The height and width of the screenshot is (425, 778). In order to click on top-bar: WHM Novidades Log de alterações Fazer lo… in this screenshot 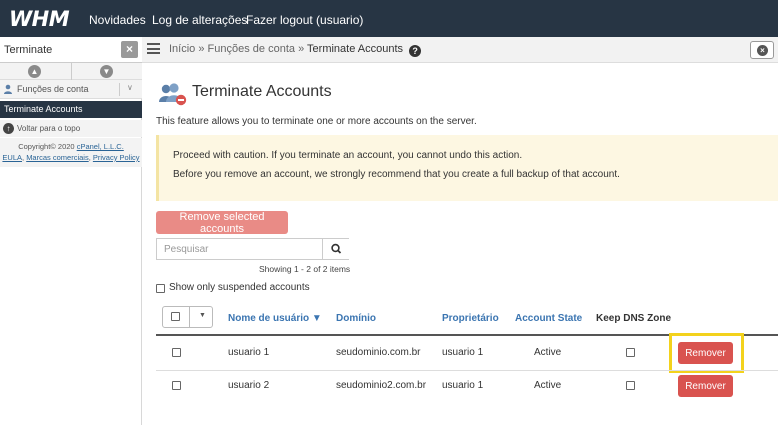, I will do `click(389, 18)`.